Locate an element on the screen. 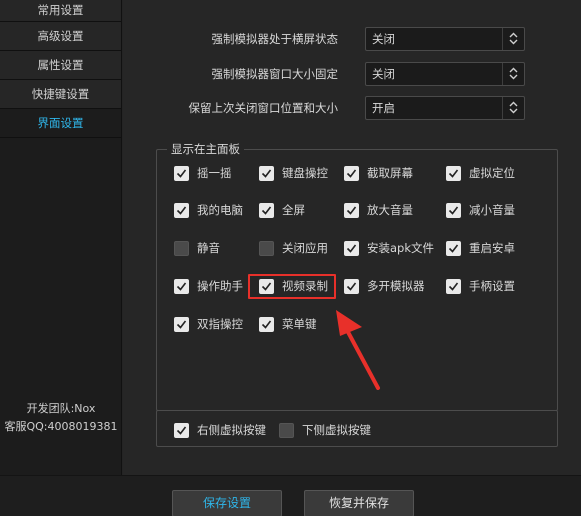  checkbox-label: 全屏 is located at coordinates (293, 210).